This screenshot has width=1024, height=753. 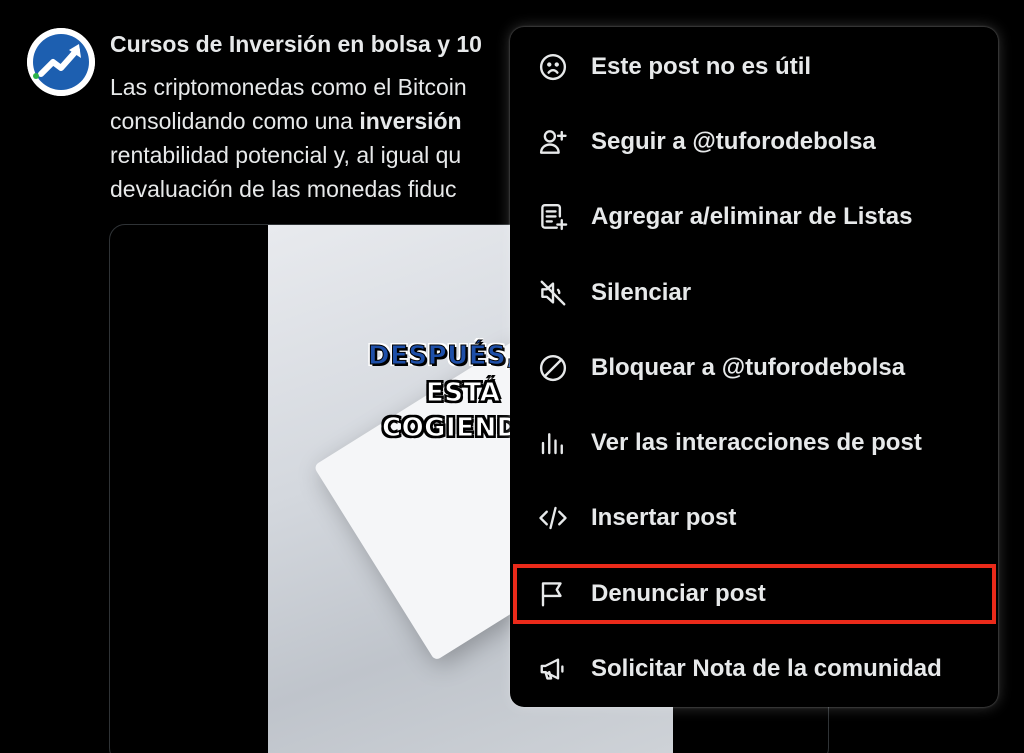 I want to click on analytics-icon, so click(x=553, y=443).